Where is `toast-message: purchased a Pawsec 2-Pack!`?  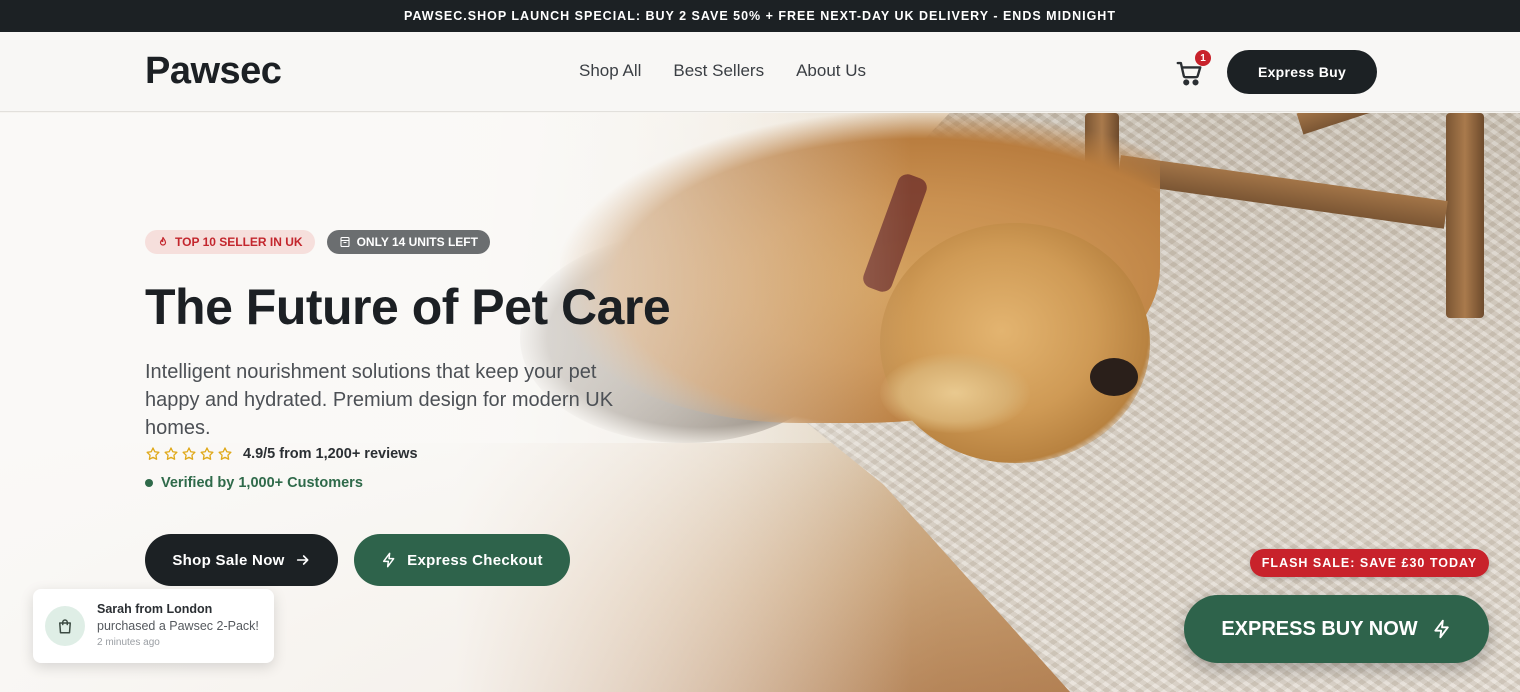
toast-message: purchased a Pawsec 2-Pack! is located at coordinates (178, 626).